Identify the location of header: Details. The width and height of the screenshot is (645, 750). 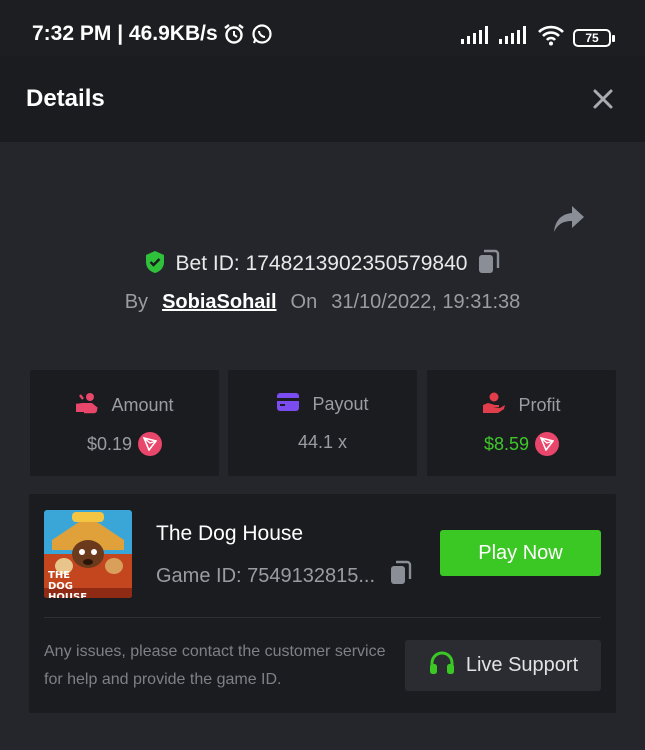
(322, 99).